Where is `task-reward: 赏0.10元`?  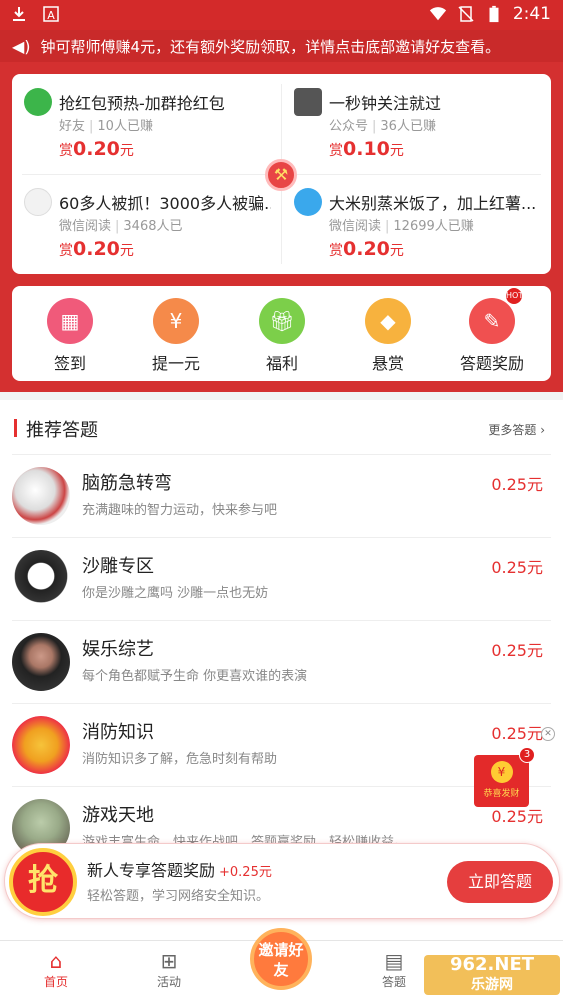 task-reward: 赏0.10元 is located at coordinates (366, 149).